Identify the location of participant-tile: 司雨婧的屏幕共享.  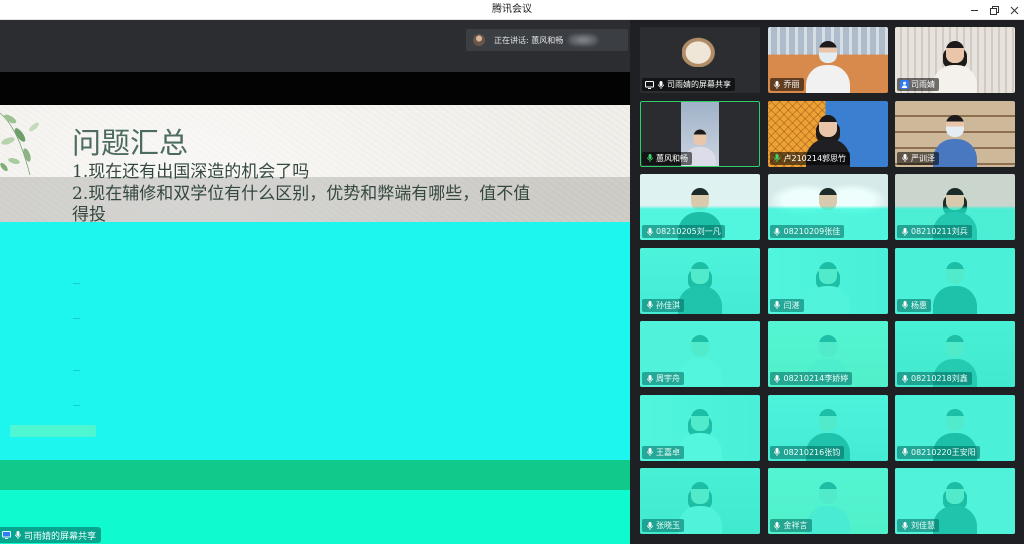
(700, 60).